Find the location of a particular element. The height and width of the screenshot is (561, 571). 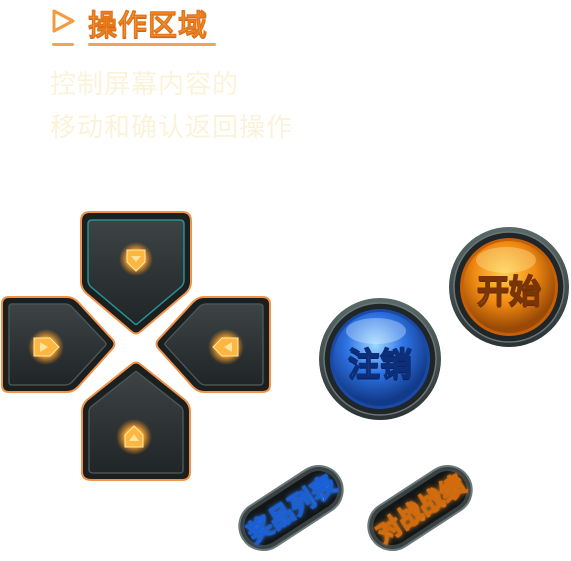

logout-button-label: 注销 is located at coordinates (379, 363).